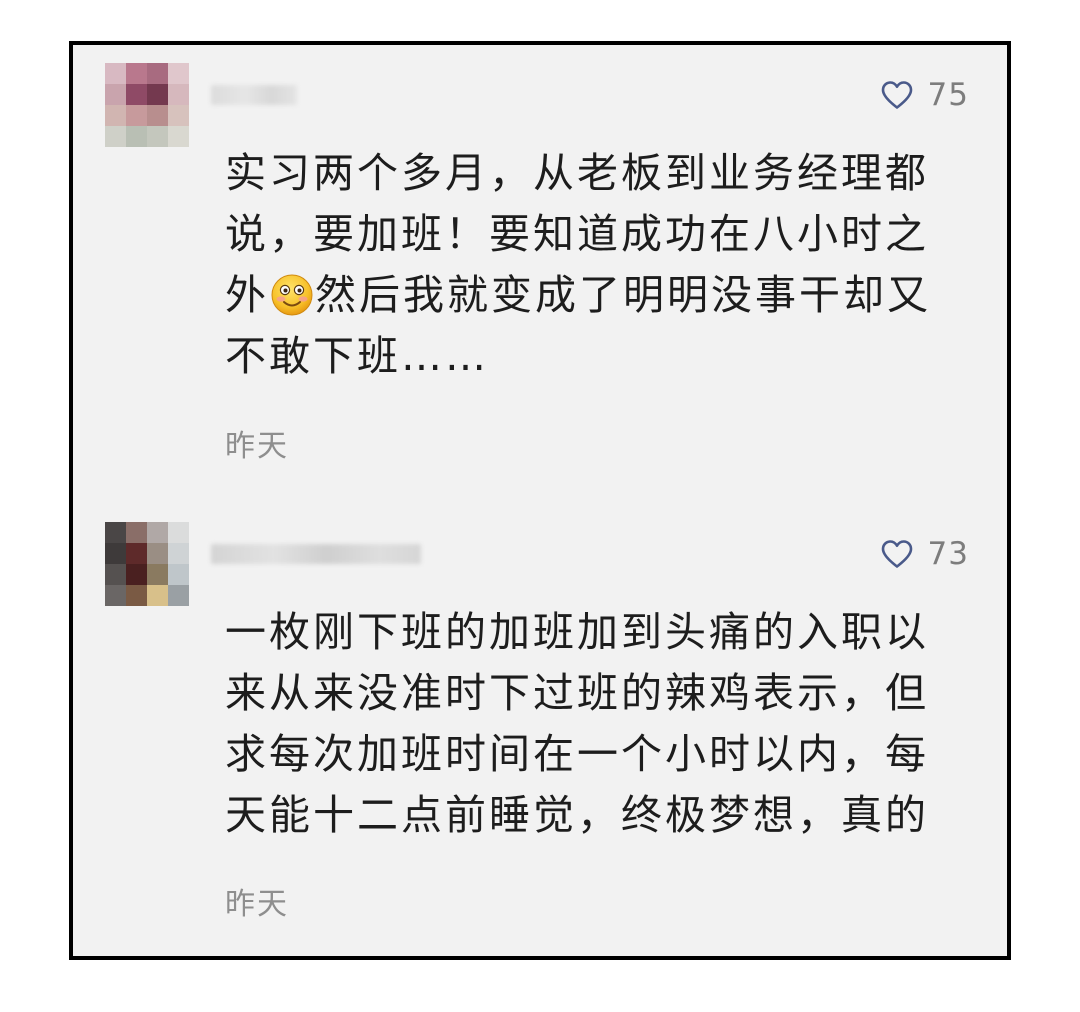 Image resolution: width=1080 pixels, height=1012 pixels. I want to click on like-button: 75, so click(924, 95).